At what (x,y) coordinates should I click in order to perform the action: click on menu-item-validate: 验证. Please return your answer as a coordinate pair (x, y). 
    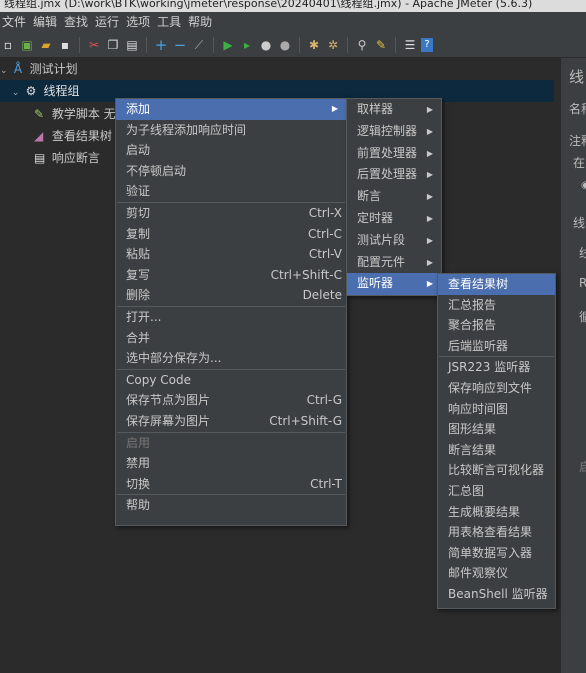
    Looking at the image, I should click on (231, 191).